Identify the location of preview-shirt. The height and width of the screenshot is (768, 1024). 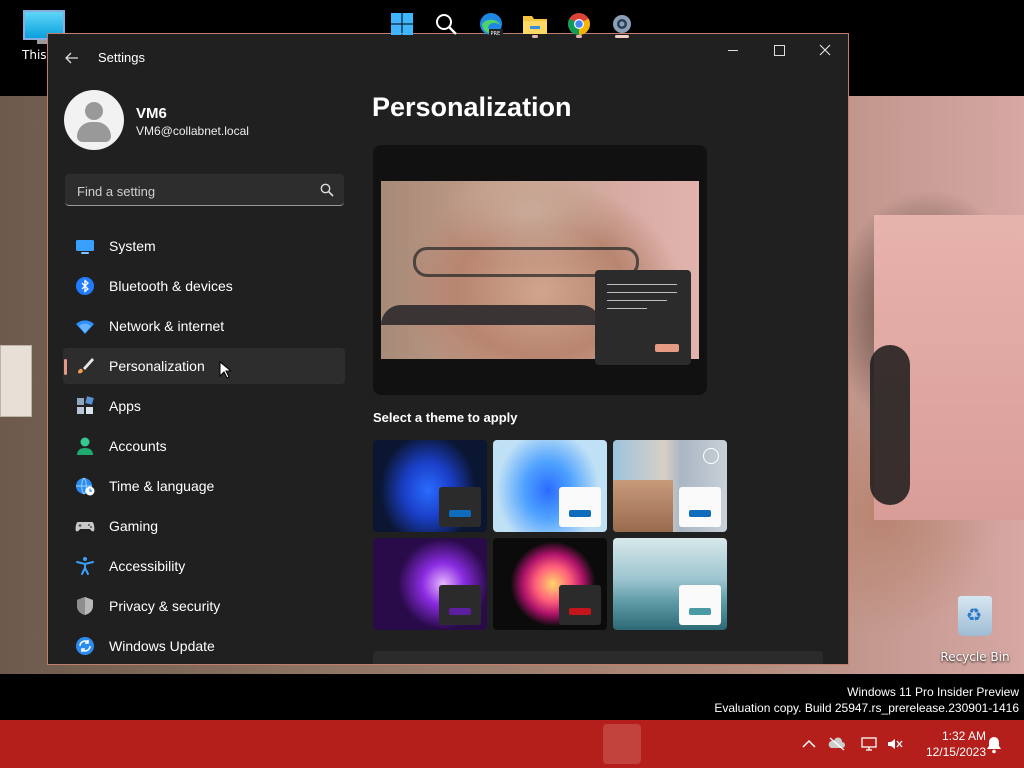
(491, 315).